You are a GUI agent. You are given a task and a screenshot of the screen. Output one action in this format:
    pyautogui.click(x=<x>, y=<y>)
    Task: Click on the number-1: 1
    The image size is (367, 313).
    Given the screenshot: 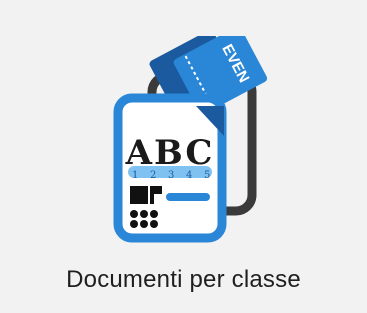 What is the action you would take?
    pyautogui.click(x=135, y=175)
    